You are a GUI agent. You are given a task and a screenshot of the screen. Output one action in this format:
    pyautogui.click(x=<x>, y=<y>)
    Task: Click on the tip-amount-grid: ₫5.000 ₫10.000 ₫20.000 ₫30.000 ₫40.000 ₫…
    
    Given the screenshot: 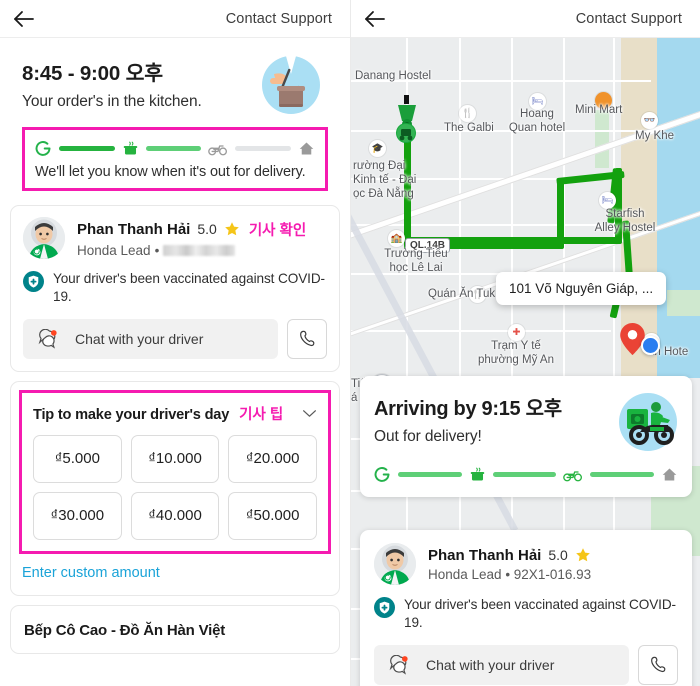 What is the action you would take?
    pyautogui.click(x=175, y=487)
    